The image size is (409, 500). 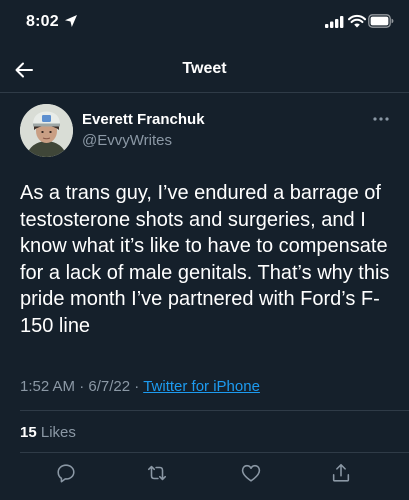 I want to click on page-title: Tweet, so click(x=204, y=68).